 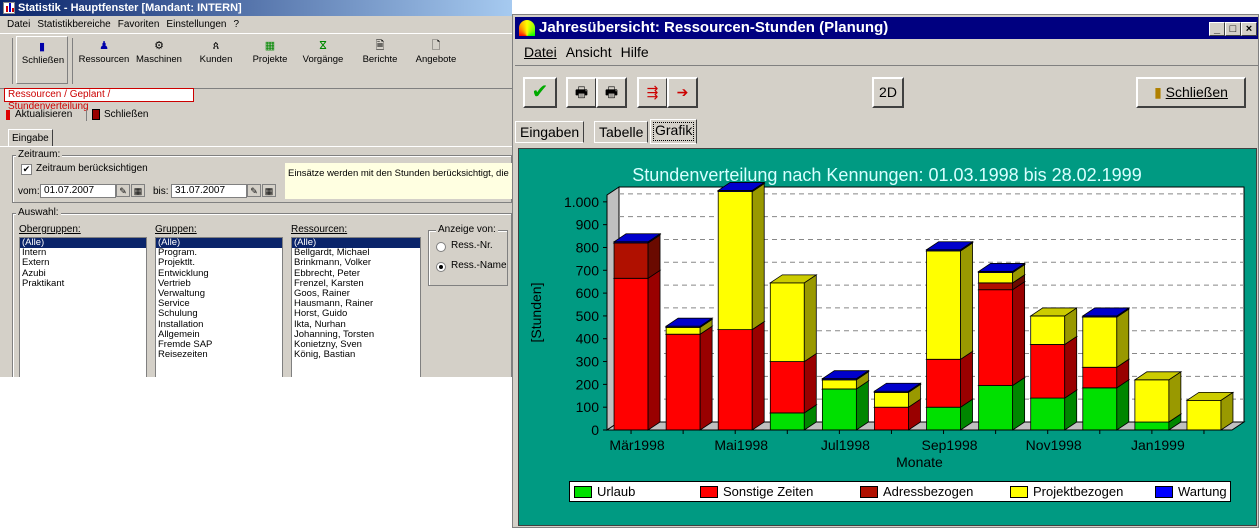 What do you see at coordinates (139, 24) in the screenshot?
I see `menu-favoriten: Favoriten` at bounding box center [139, 24].